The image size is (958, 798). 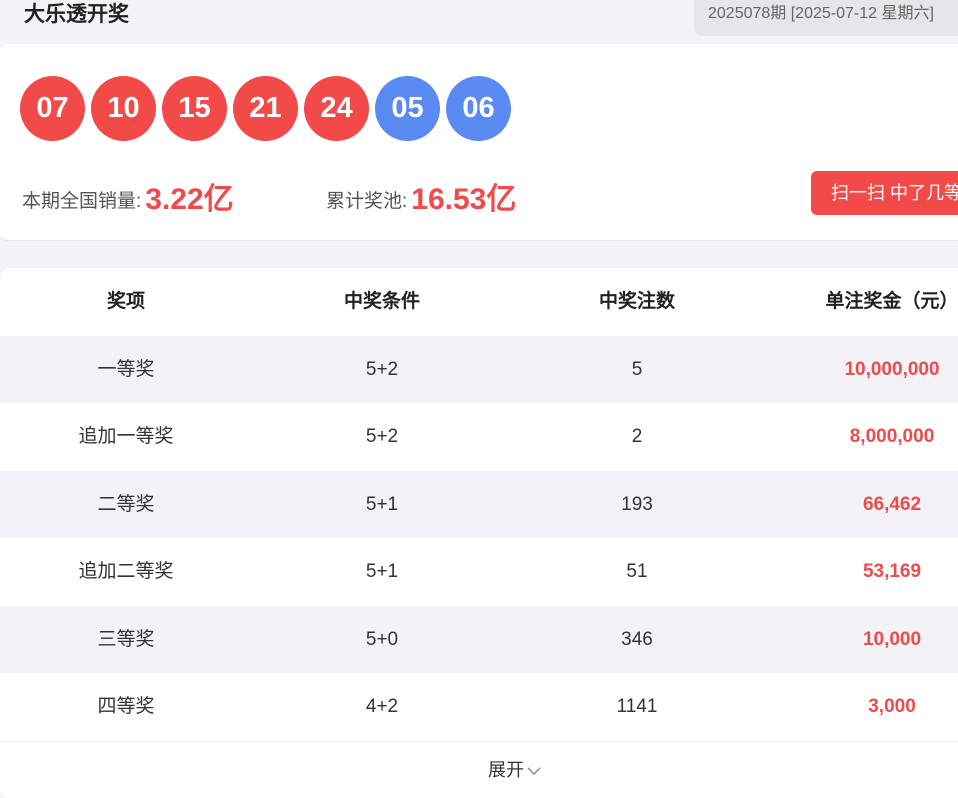 I want to click on top-bar: 大乐透开奖 2025078期 [2025-07-12 星期六], so click(x=479, y=22).